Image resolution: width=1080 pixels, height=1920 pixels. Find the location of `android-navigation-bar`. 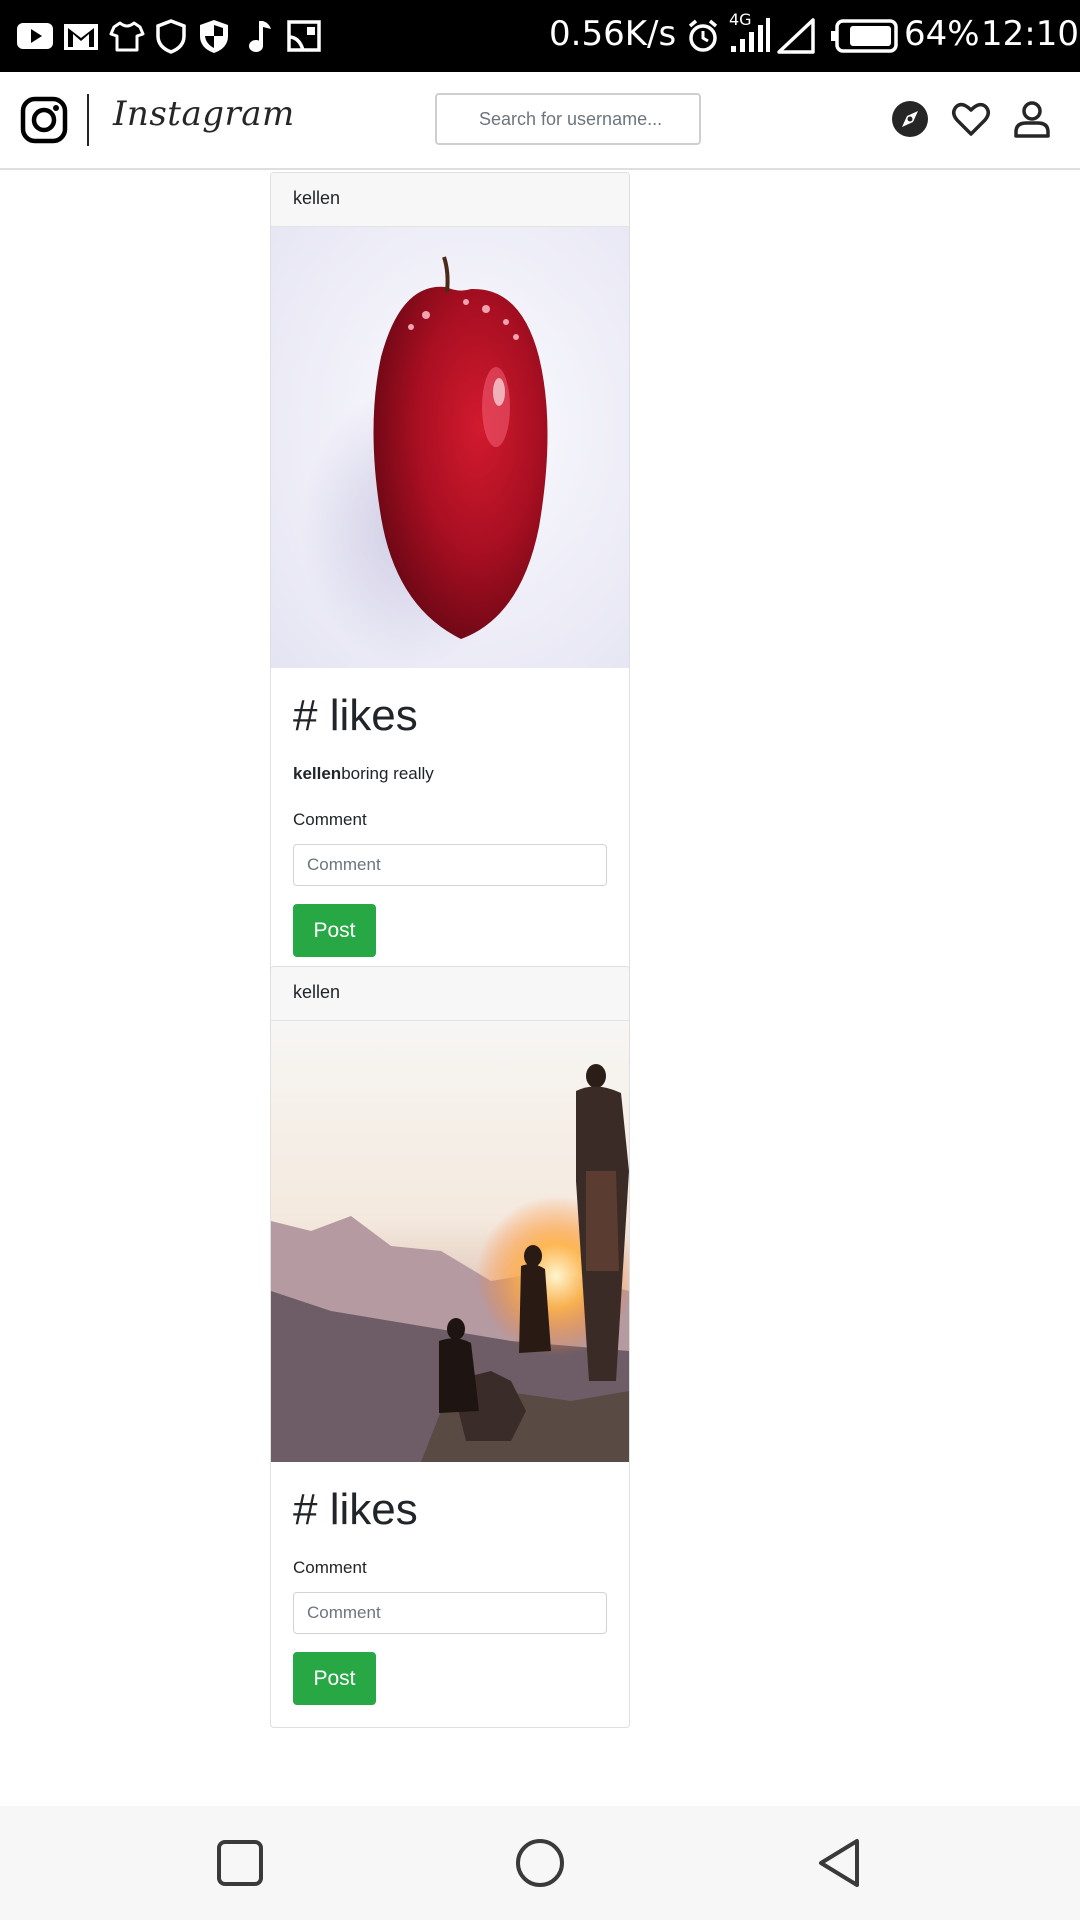

android-navigation-bar is located at coordinates (540, 1863).